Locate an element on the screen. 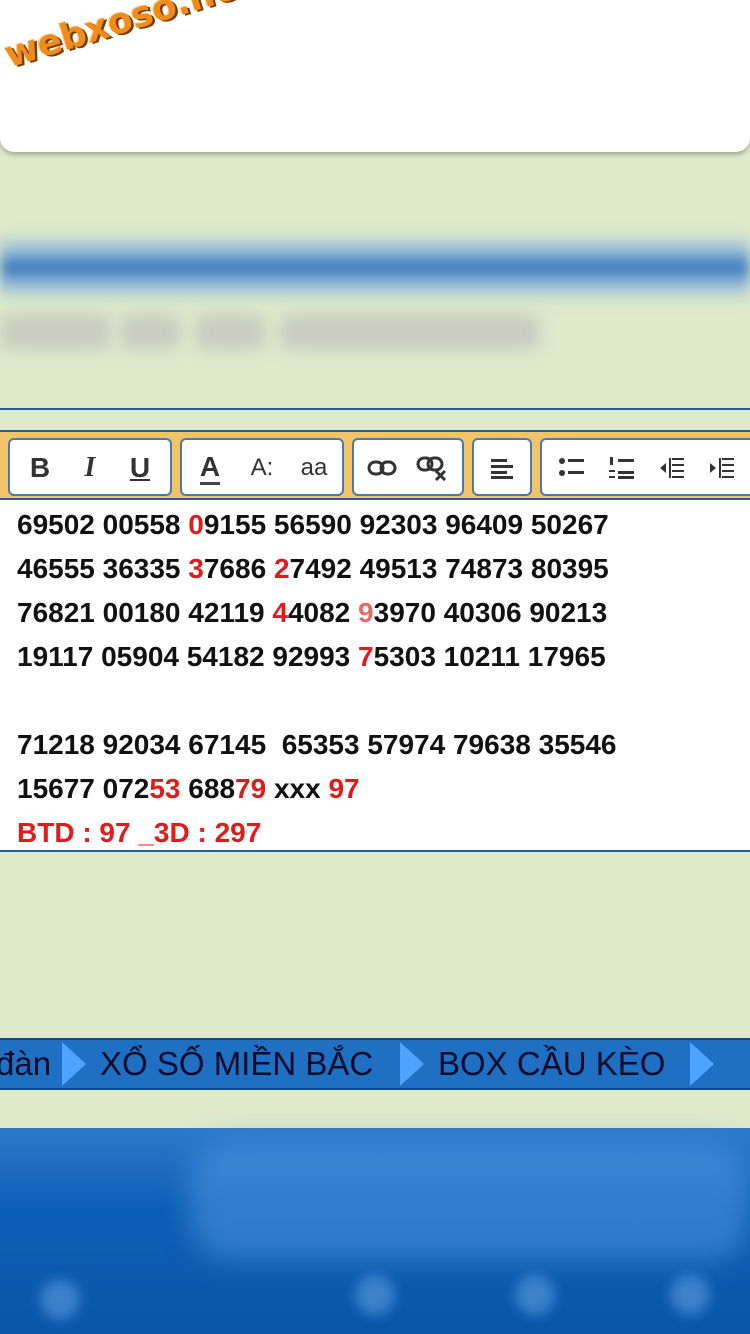 The image size is (750, 1334). unlink-icon is located at coordinates (431, 468).